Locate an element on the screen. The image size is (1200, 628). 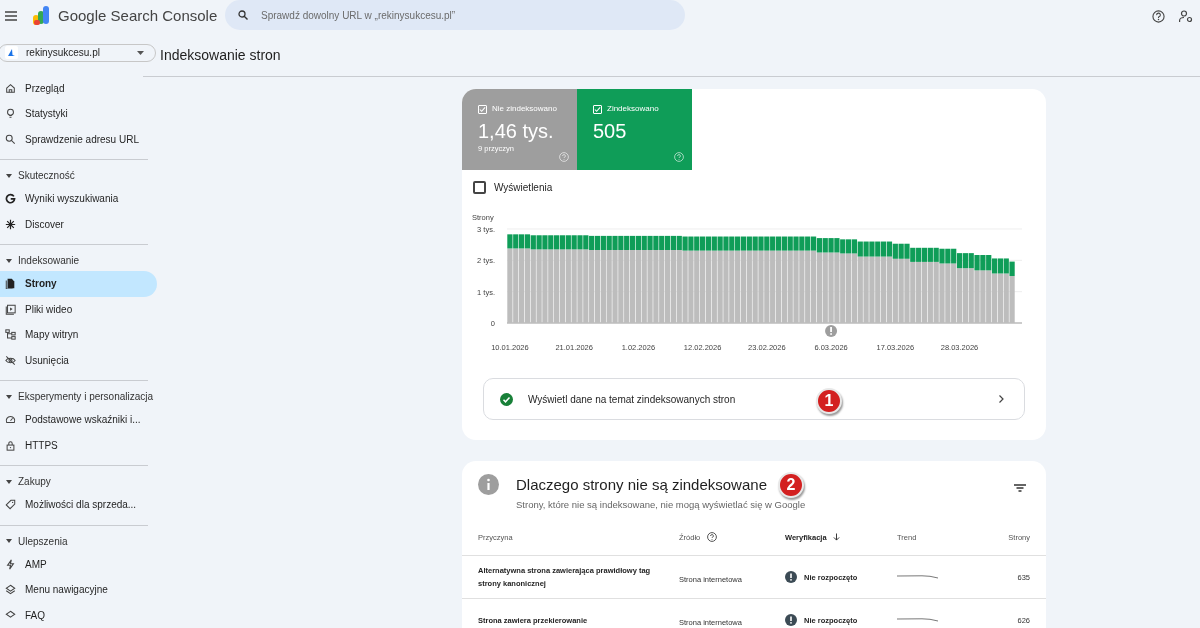
section-subtitle: Strony, które nie są indeksowane, nie mogą wyświetlać się w Google is located at coordinates (661, 505).